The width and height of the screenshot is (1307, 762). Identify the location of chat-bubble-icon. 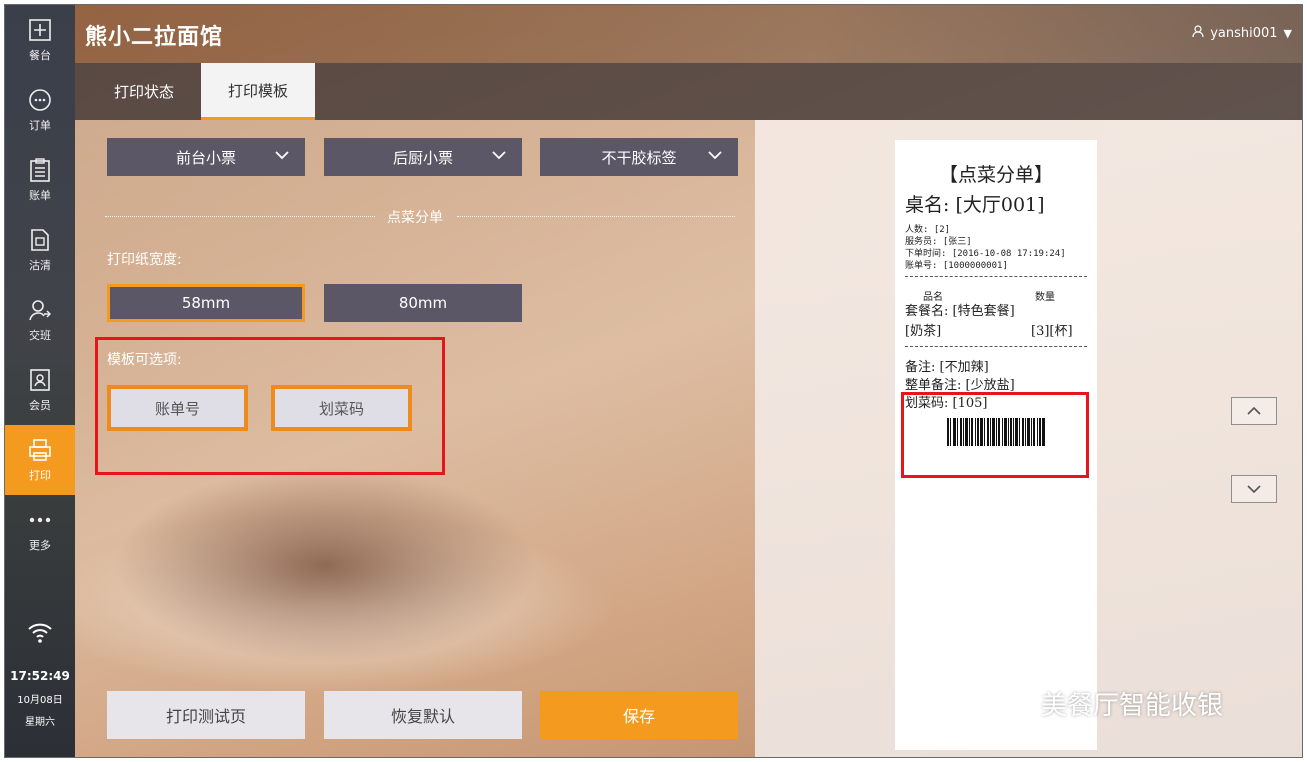
(40, 100).